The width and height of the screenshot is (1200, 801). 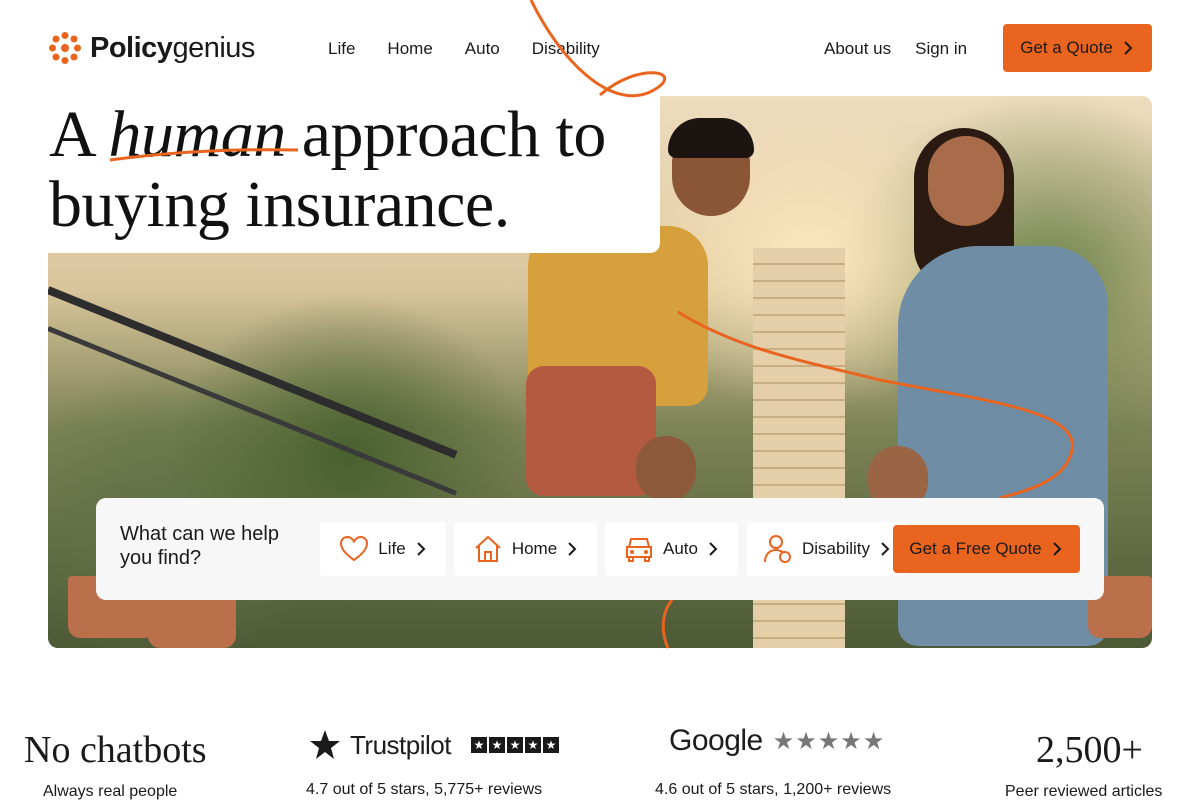 What do you see at coordinates (639, 550) in the screenshot?
I see `car-icon` at bounding box center [639, 550].